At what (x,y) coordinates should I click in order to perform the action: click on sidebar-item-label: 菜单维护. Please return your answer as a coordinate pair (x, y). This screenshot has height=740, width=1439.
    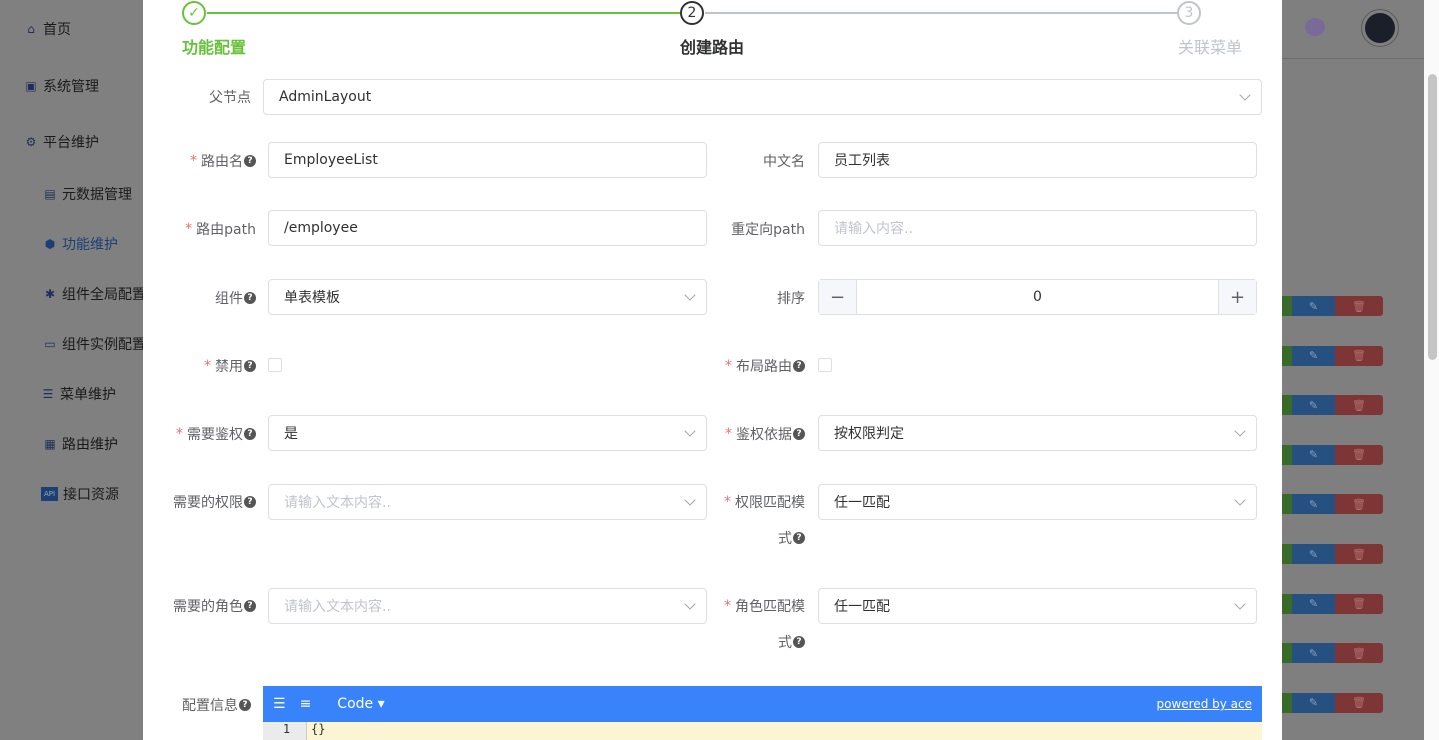
    Looking at the image, I should click on (88, 395).